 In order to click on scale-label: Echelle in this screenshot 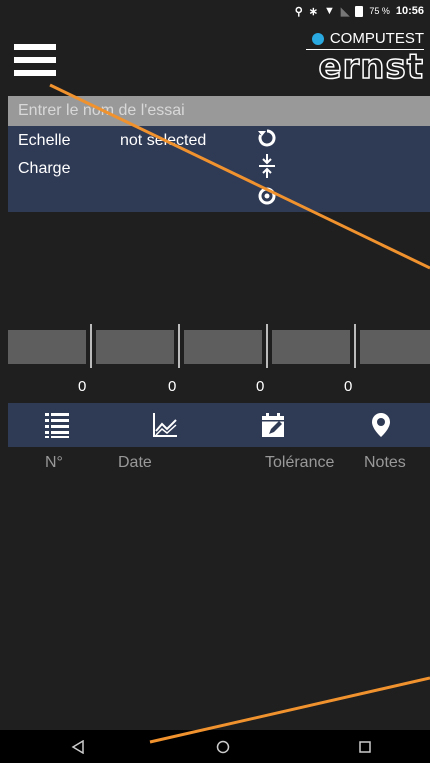, I will do `click(44, 140)`.